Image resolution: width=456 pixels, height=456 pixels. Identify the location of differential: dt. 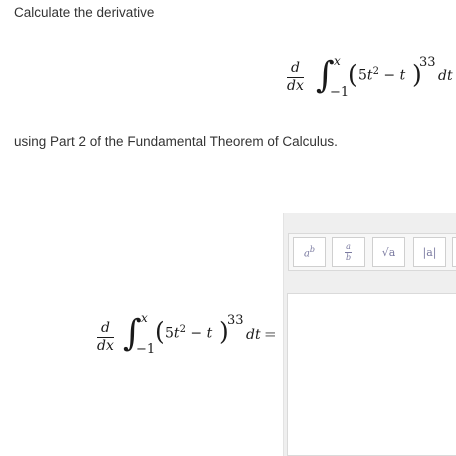
(445, 76).